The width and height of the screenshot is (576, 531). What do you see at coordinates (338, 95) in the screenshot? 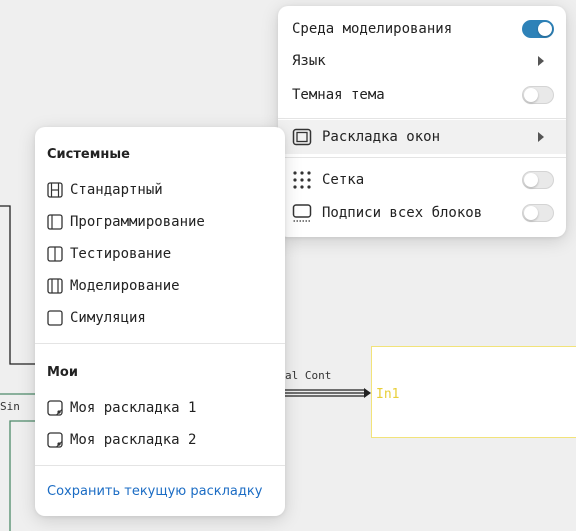
I see `menu-item-label: Темная тема` at bounding box center [338, 95].